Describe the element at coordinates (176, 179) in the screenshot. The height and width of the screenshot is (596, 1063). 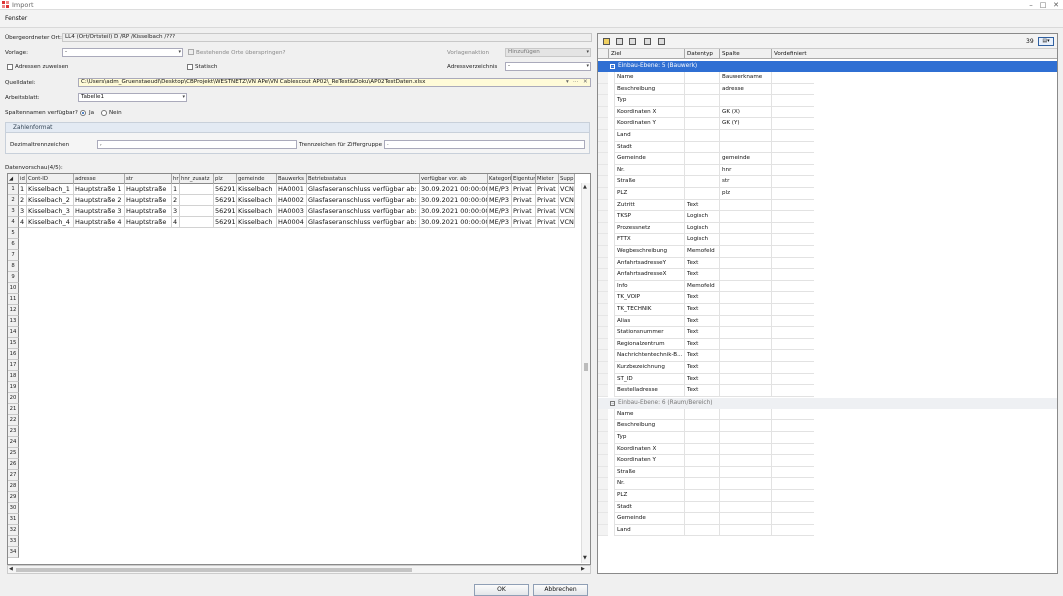
I see `grid-column-header: hr` at that location.